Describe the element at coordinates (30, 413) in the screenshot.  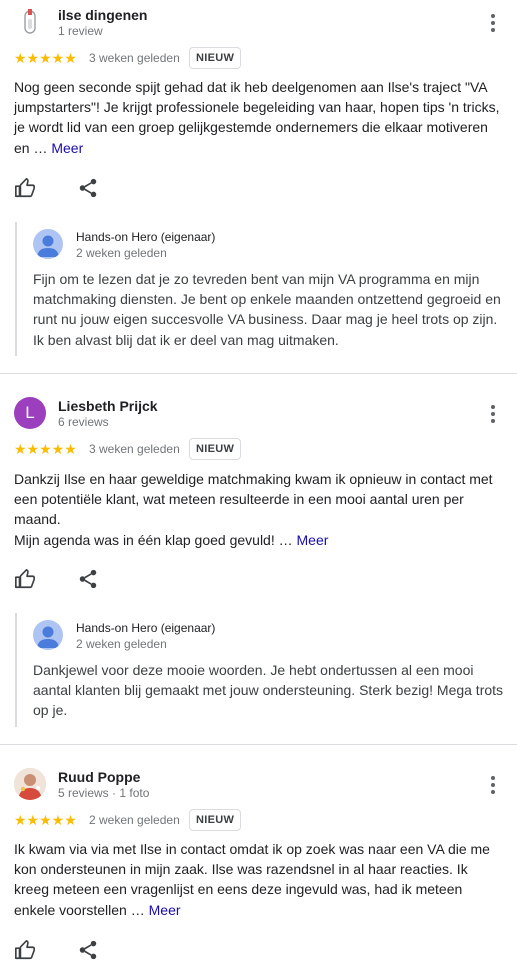
I see `reviewer-avatar: L` at that location.